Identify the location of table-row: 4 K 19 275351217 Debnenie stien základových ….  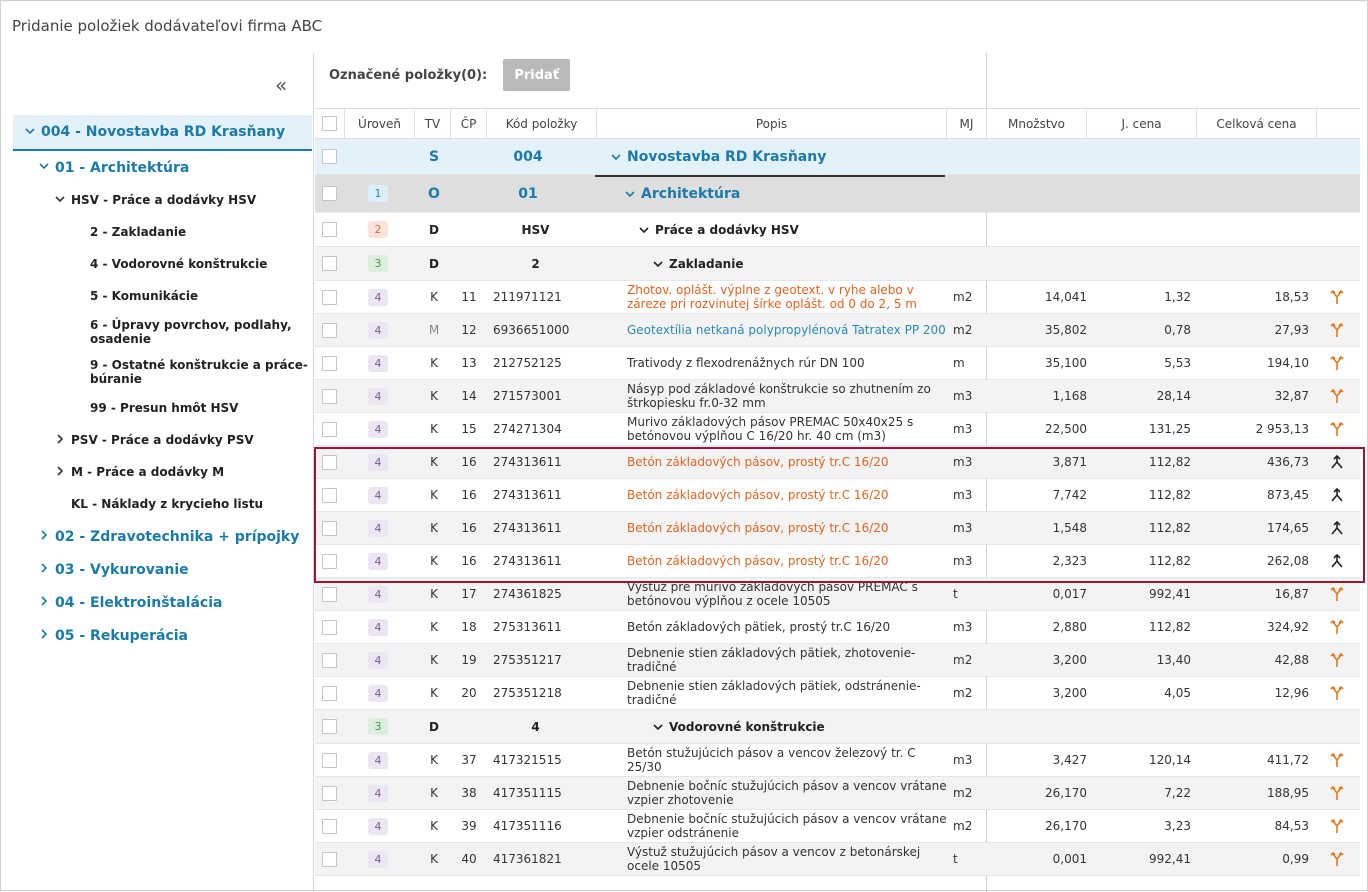
(837, 660).